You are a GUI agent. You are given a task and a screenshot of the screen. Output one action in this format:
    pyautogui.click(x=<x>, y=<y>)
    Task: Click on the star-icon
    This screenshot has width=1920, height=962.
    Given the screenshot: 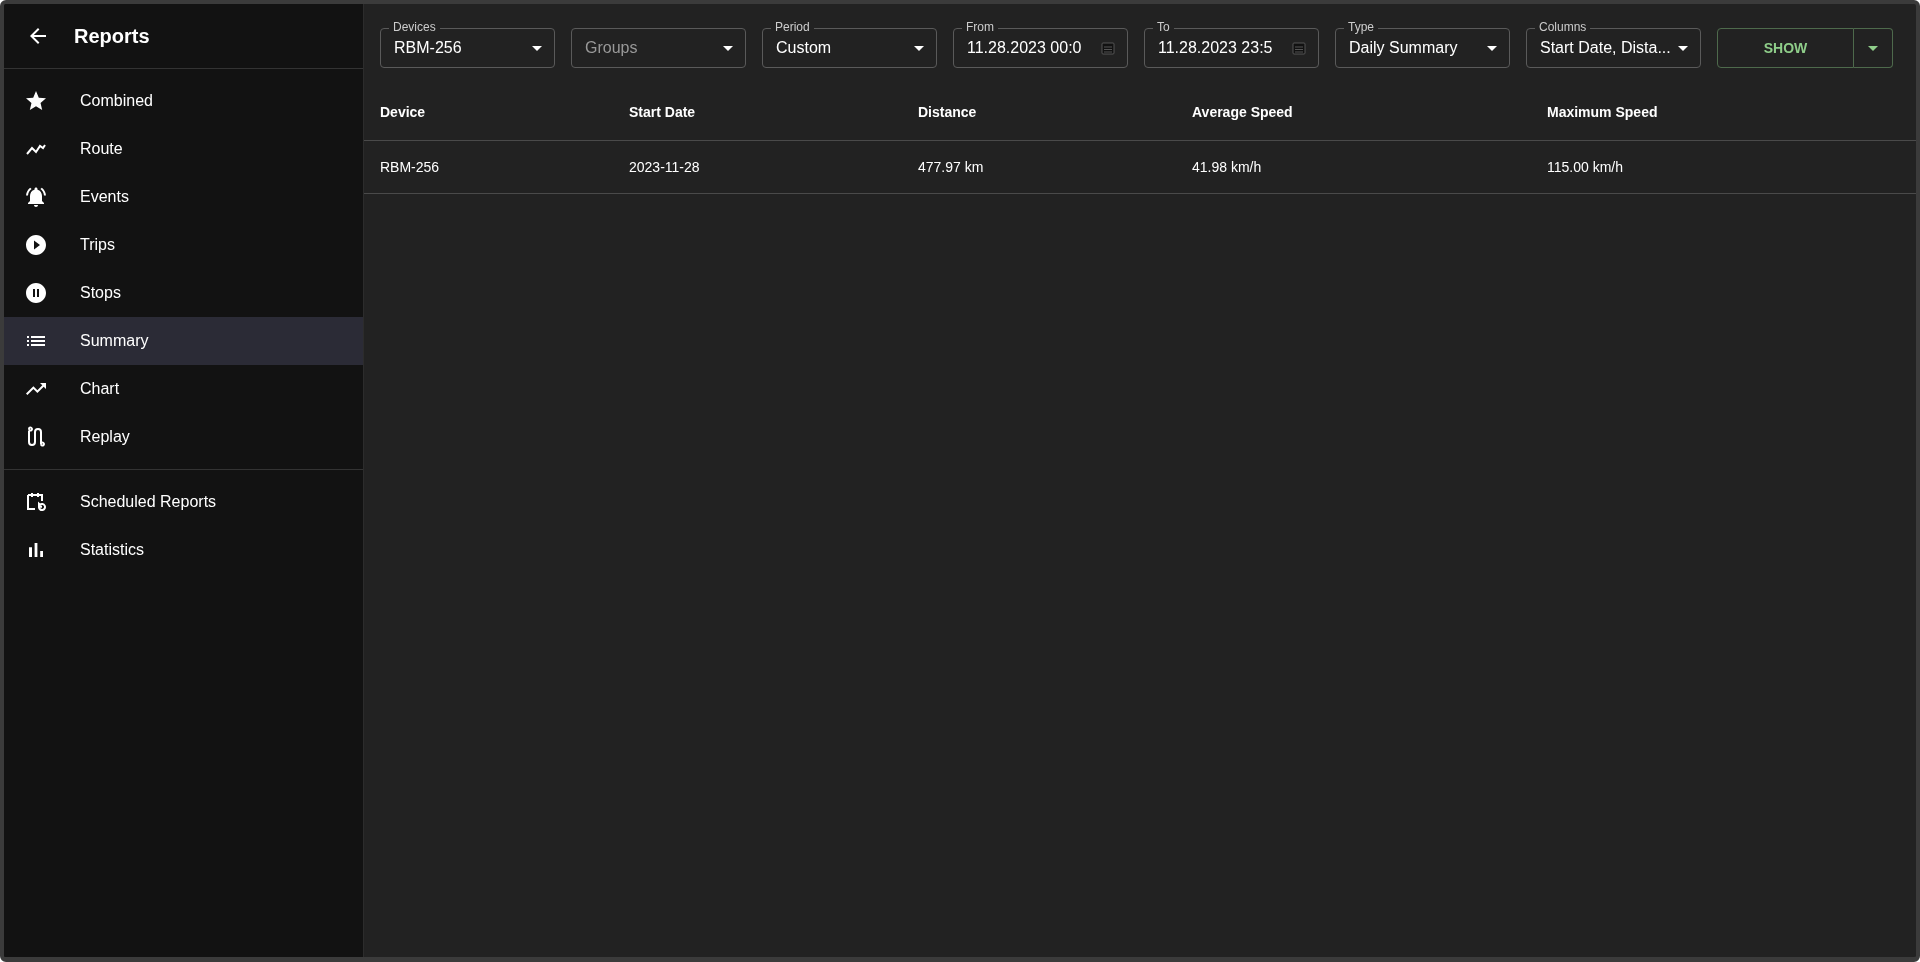 What is the action you would take?
    pyautogui.click(x=36, y=101)
    